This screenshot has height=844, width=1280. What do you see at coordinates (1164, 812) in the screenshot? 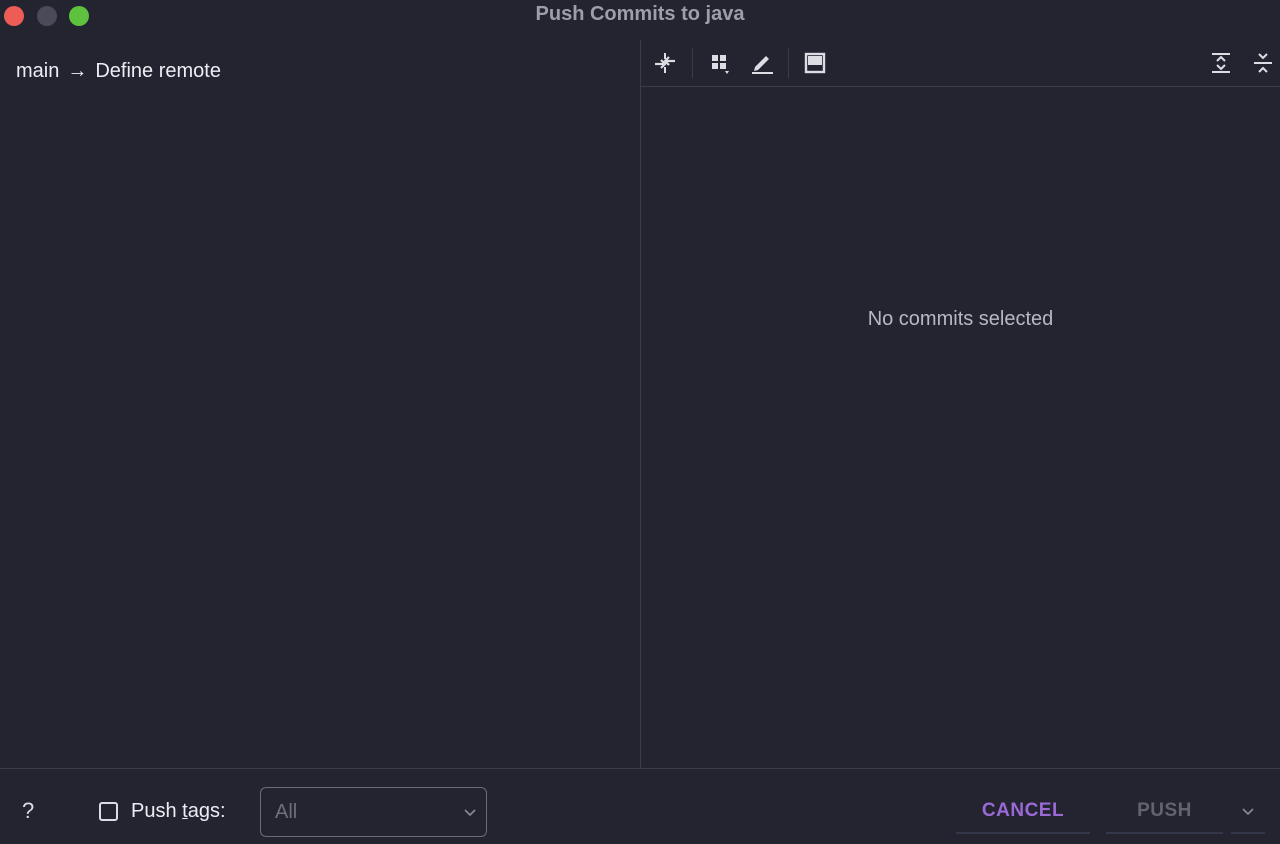
I see `push-button: PUSH` at bounding box center [1164, 812].